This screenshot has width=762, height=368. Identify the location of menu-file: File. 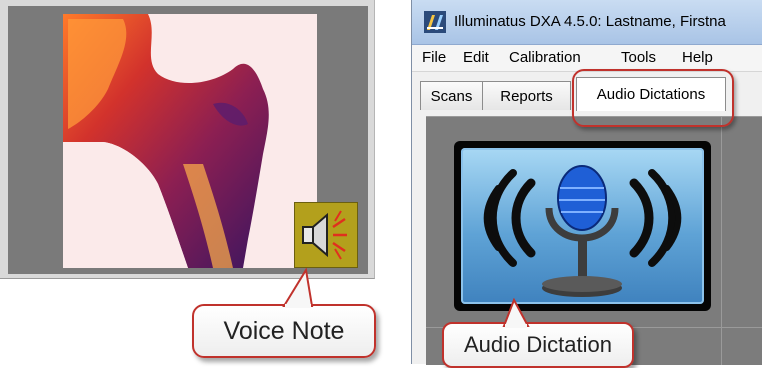
(434, 57).